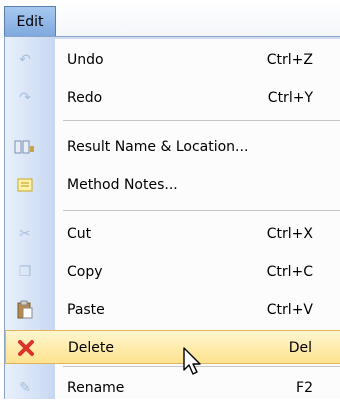  Describe the element at coordinates (85, 272) in the screenshot. I see `menu-item-label: Copy` at that location.